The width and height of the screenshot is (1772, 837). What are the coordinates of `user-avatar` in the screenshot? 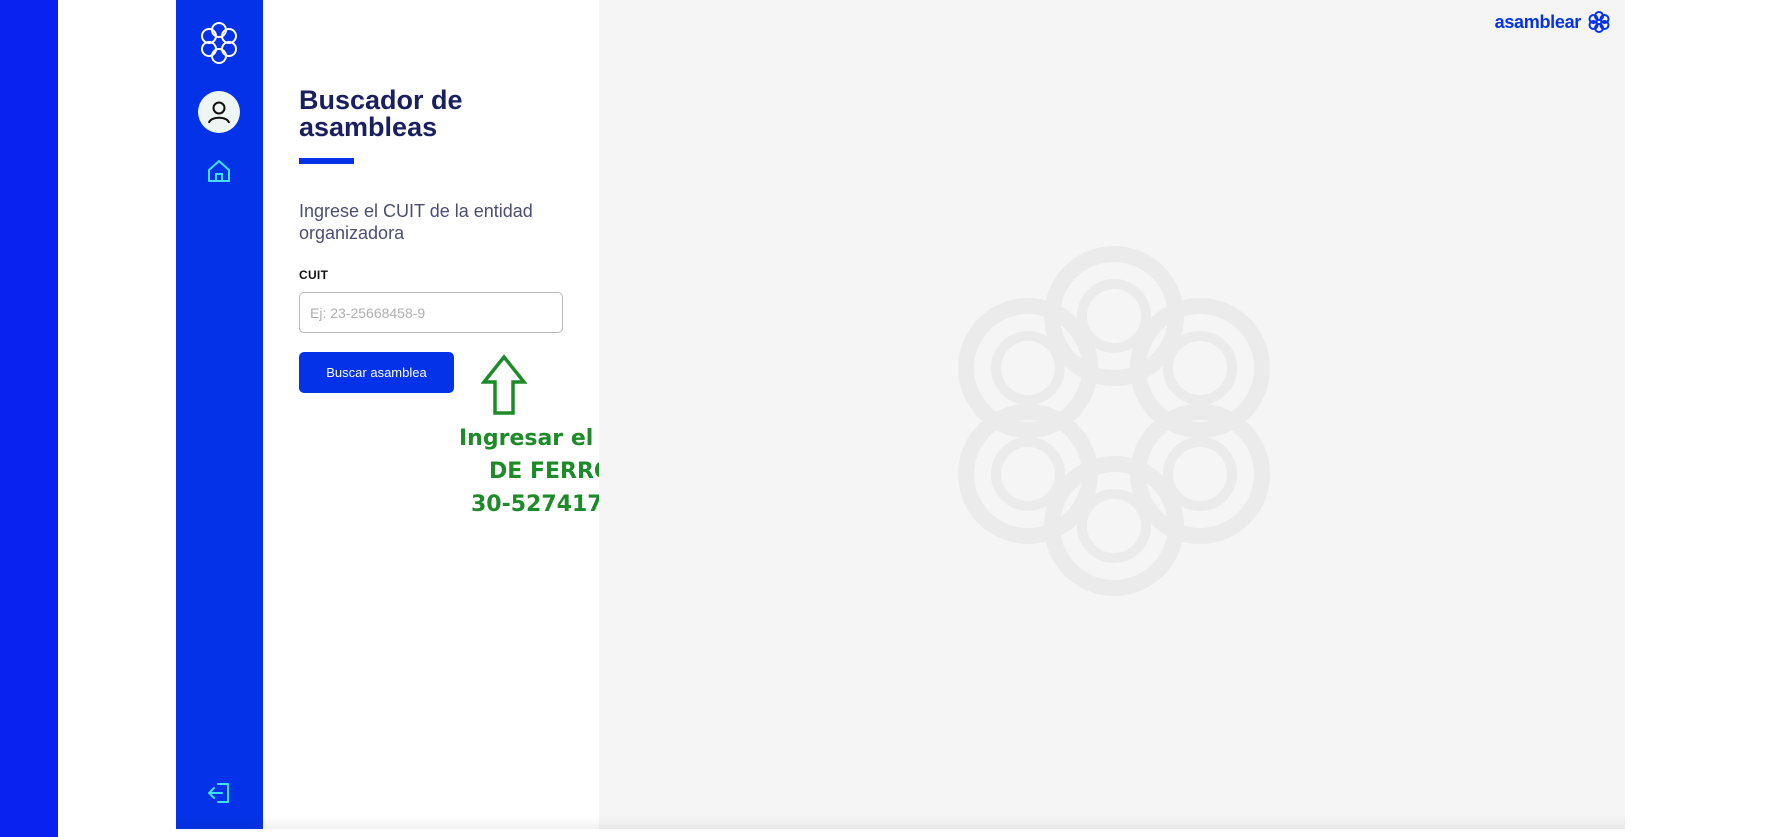 It's located at (219, 112).